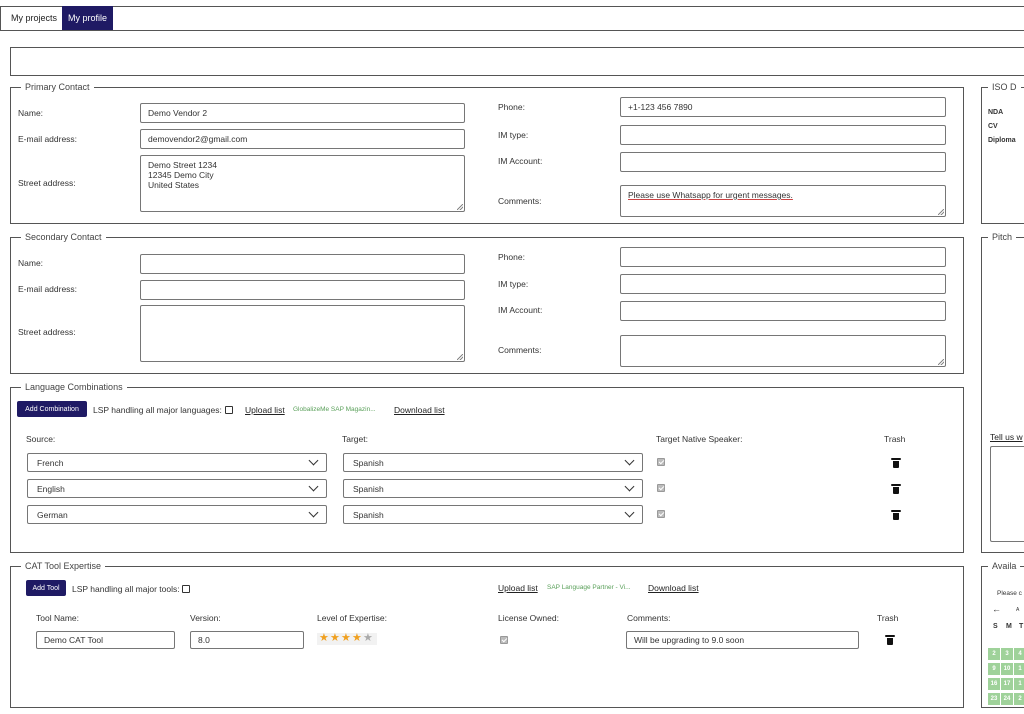 This screenshot has height=714, width=1024. I want to click on iso-item-cv: CV, so click(993, 126).